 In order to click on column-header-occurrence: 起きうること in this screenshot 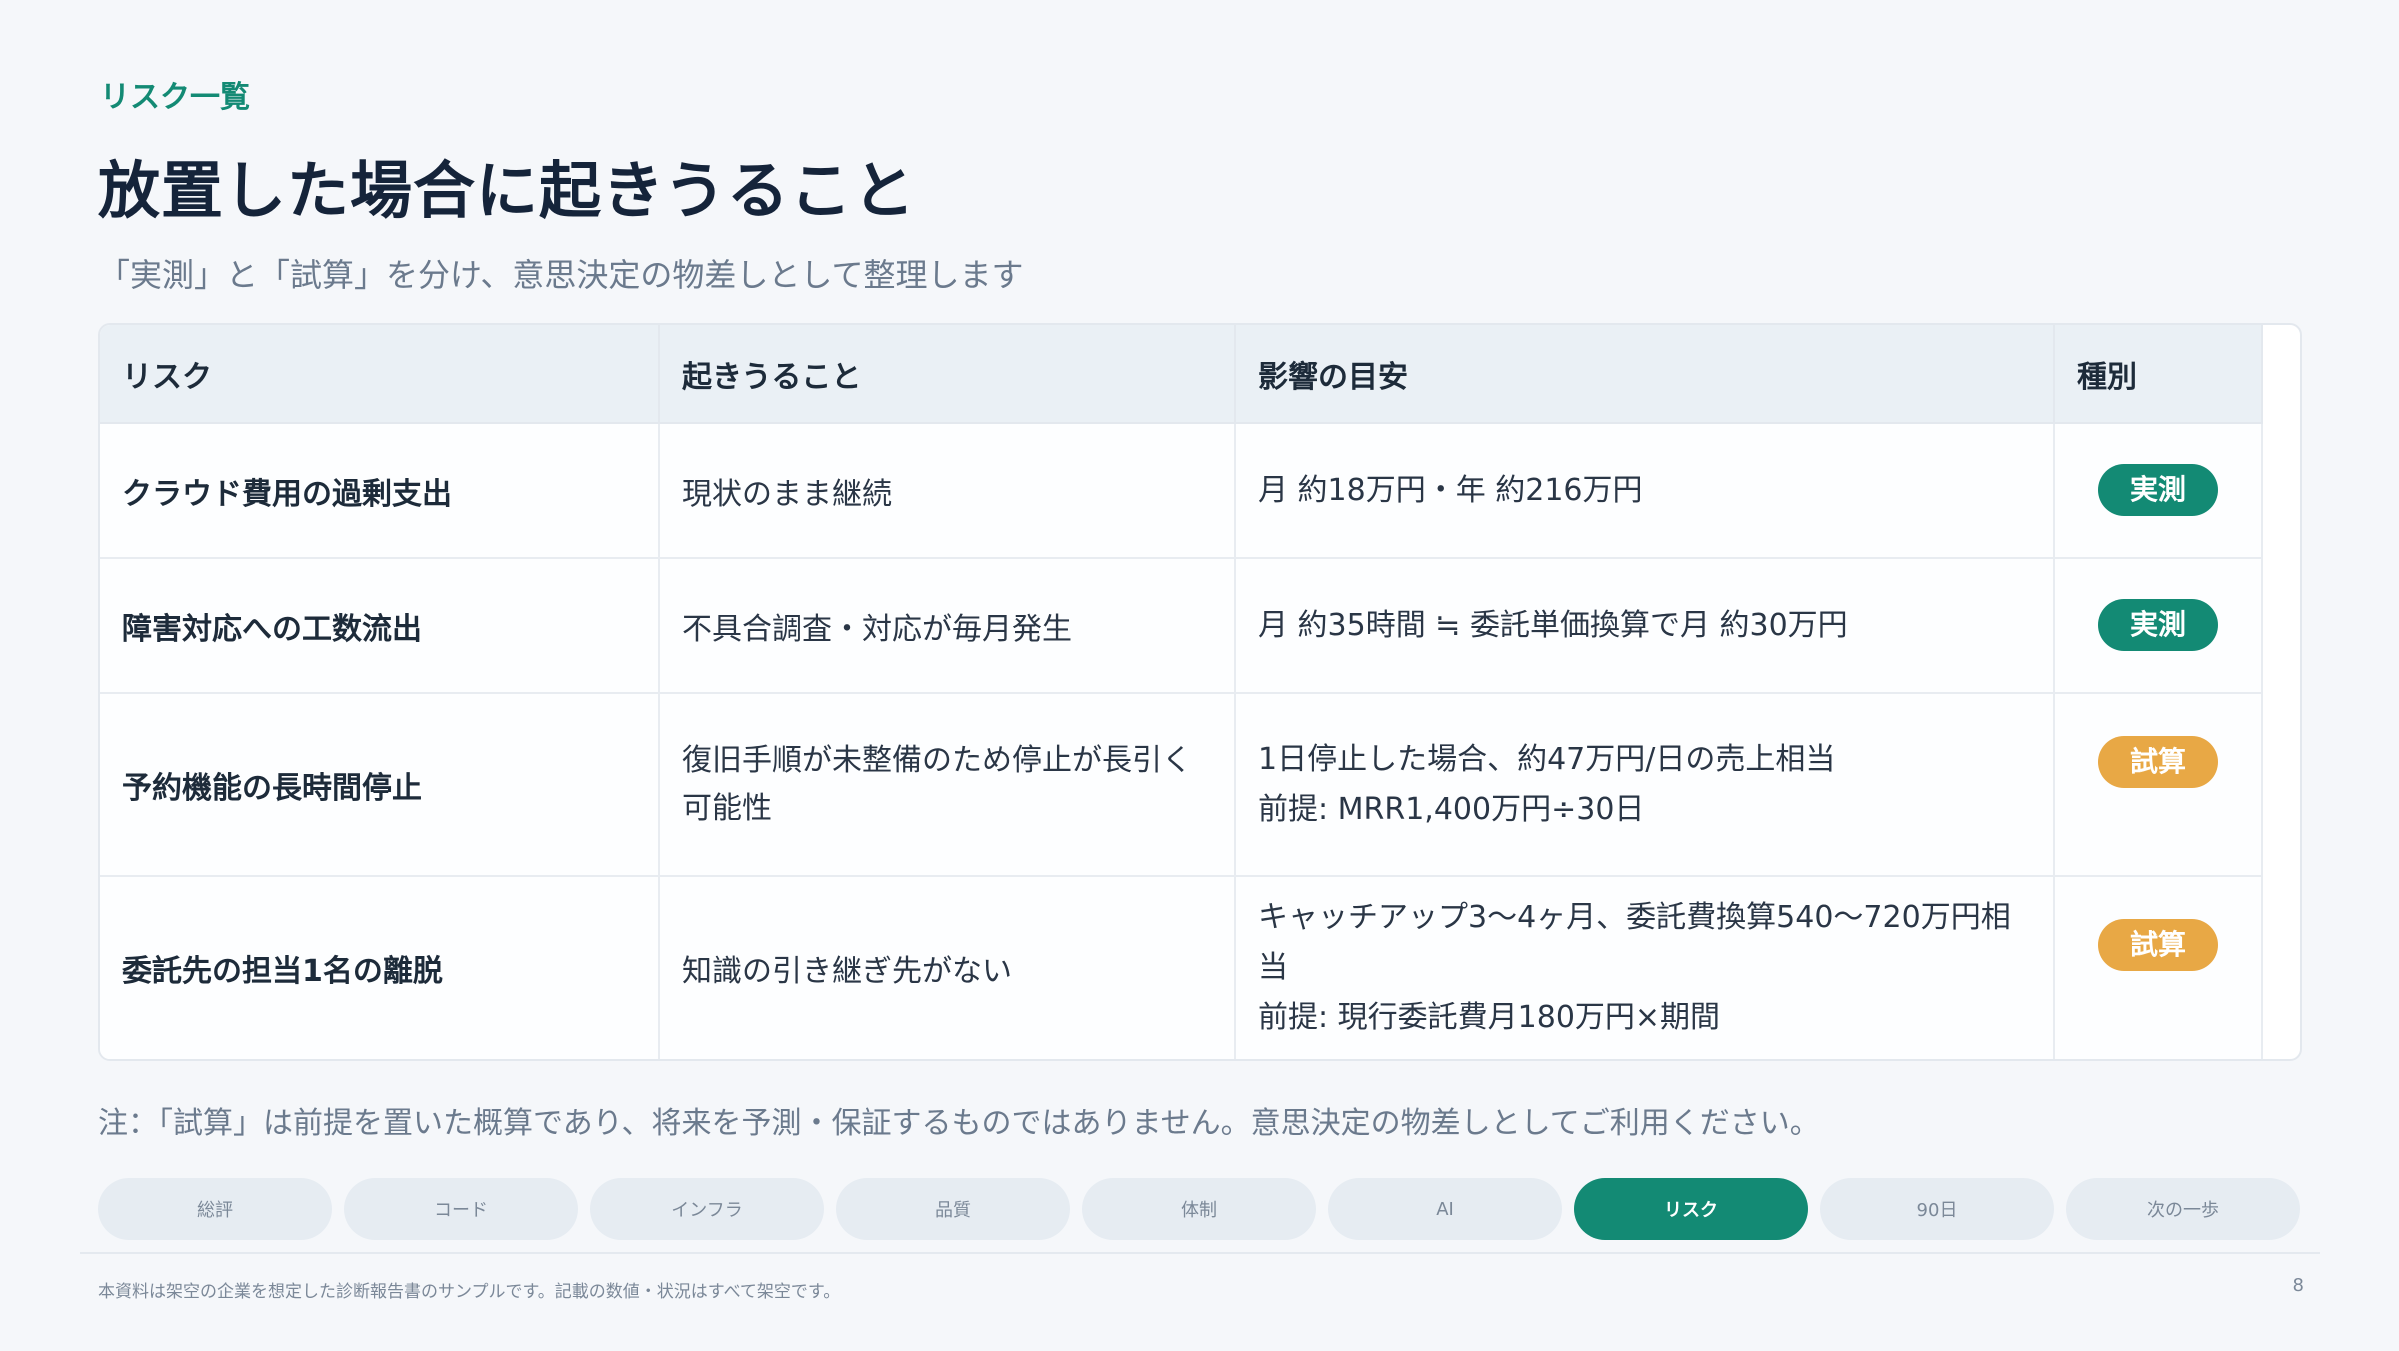, I will do `click(947, 374)`.